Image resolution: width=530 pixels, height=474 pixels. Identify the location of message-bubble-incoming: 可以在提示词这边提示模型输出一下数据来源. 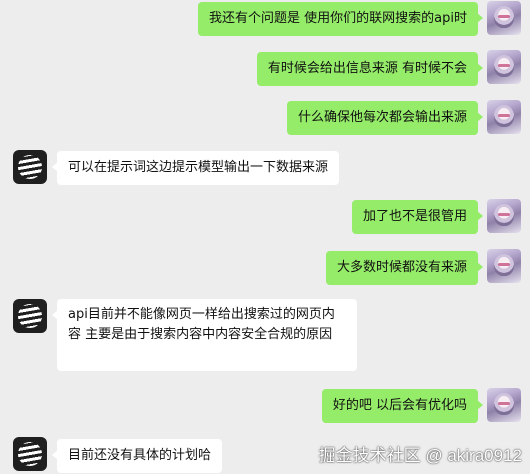
(195, 168).